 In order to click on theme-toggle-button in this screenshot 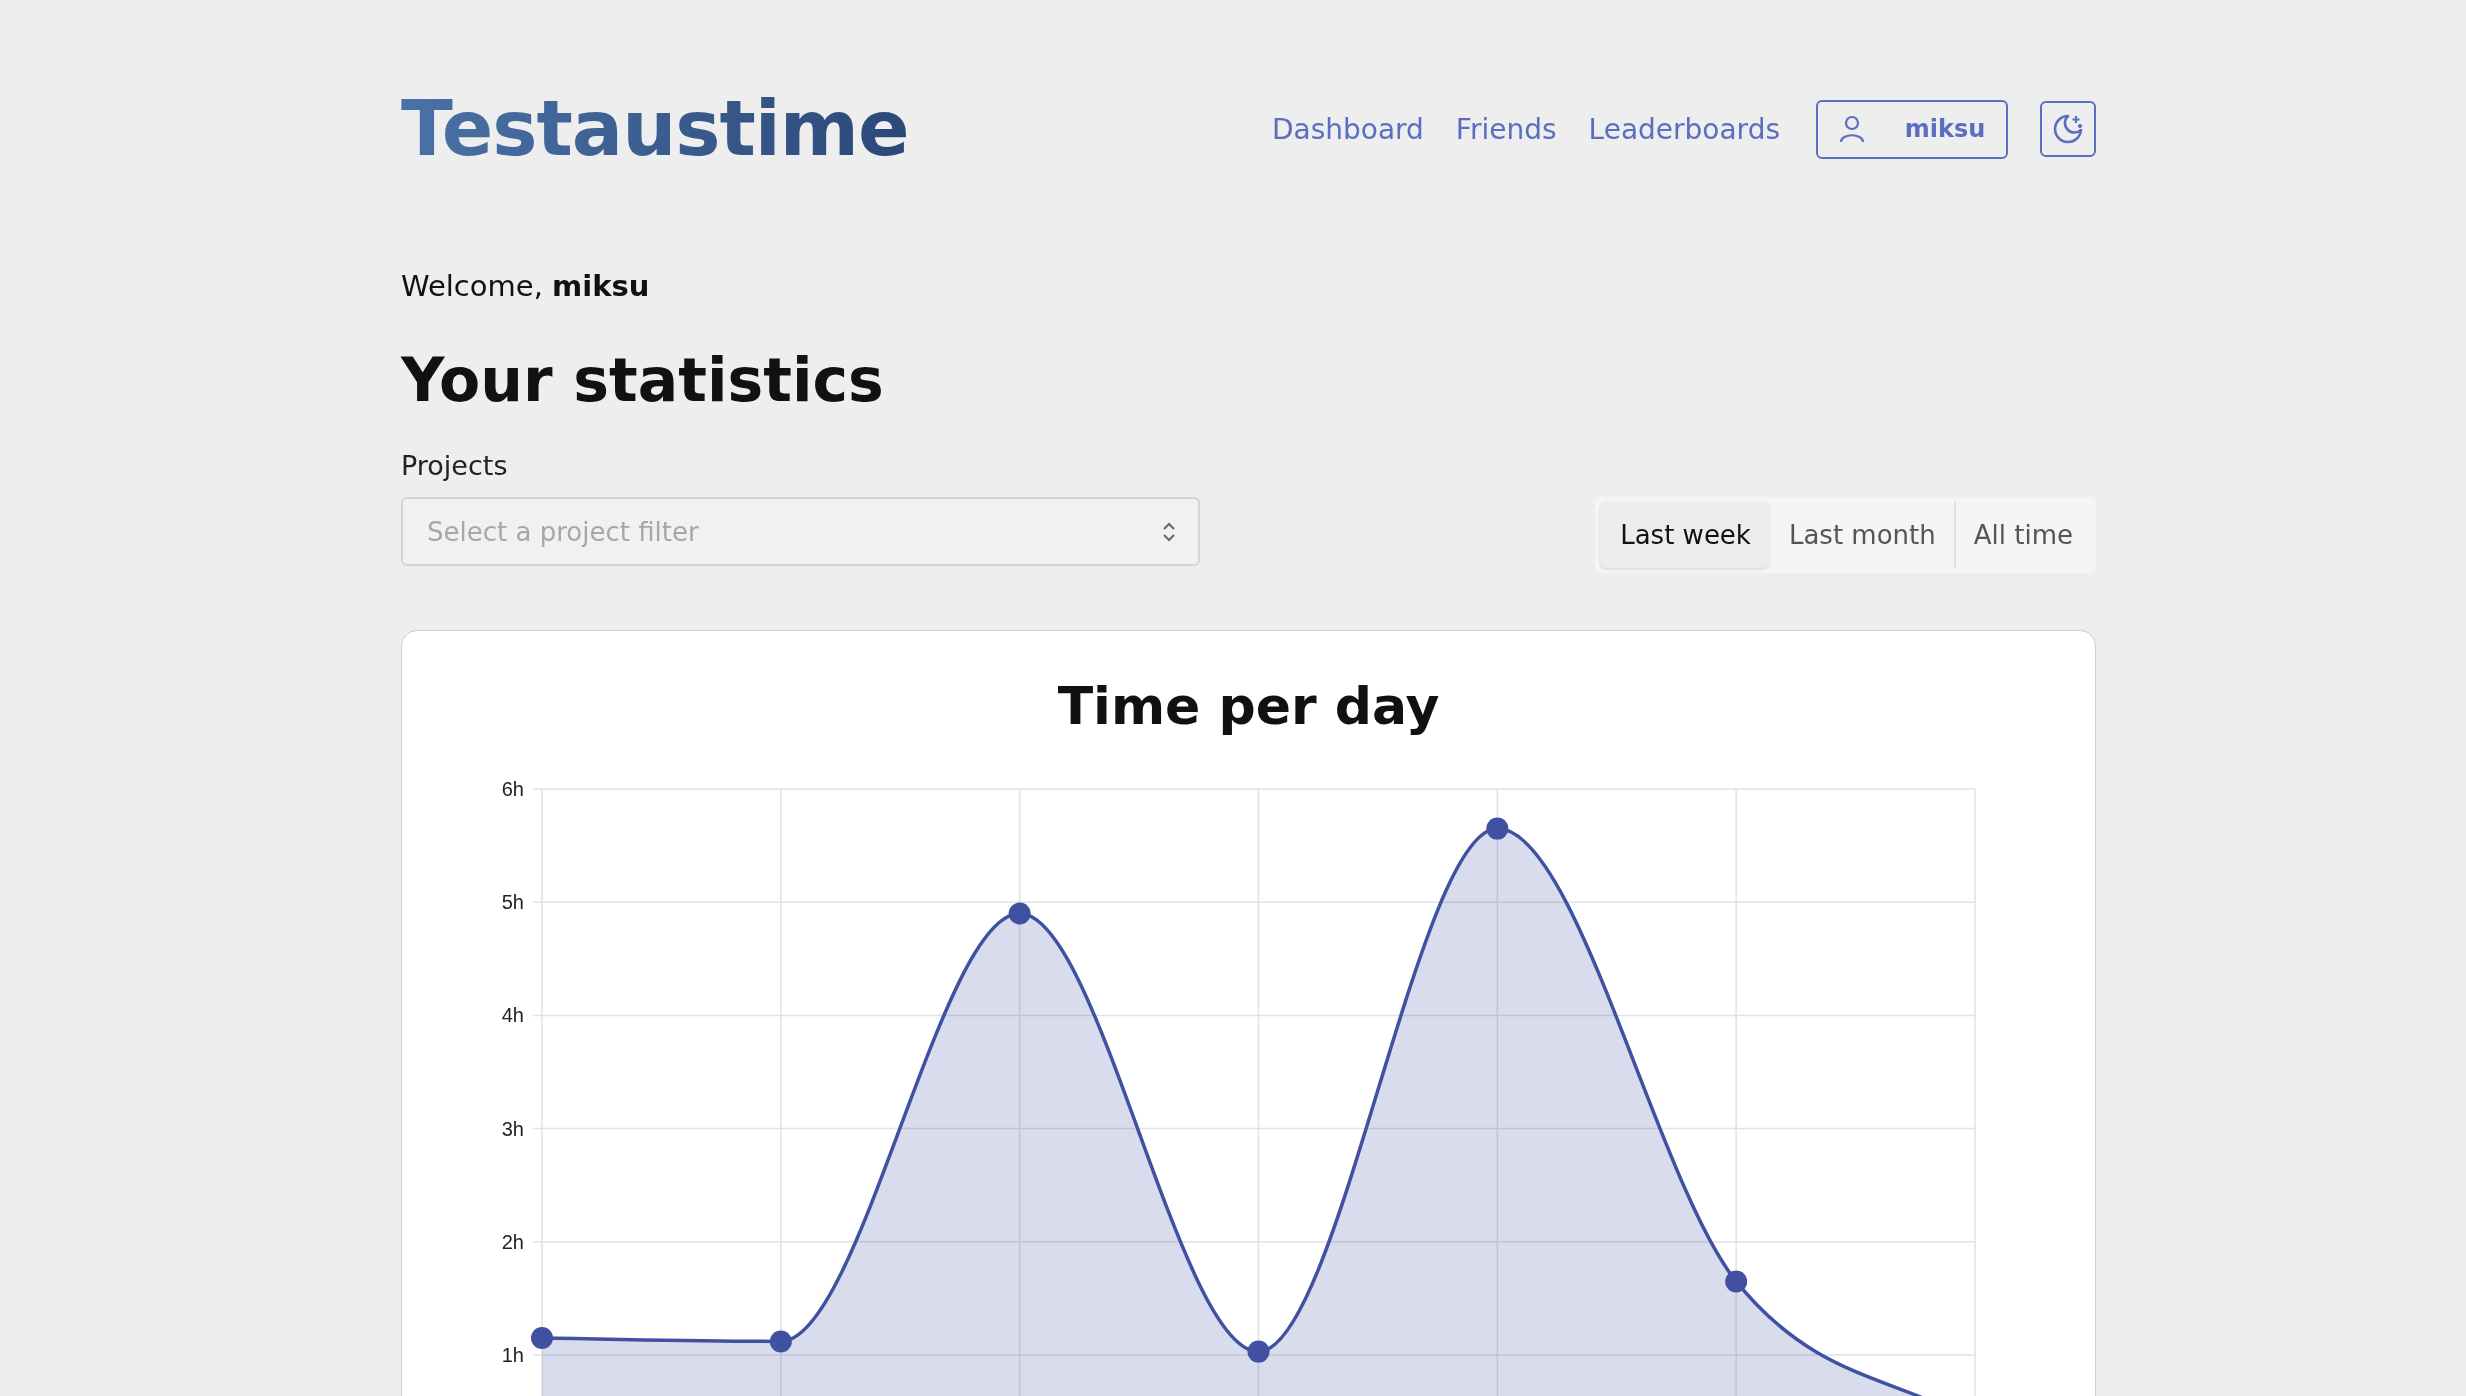, I will do `click(2068, 129)`.